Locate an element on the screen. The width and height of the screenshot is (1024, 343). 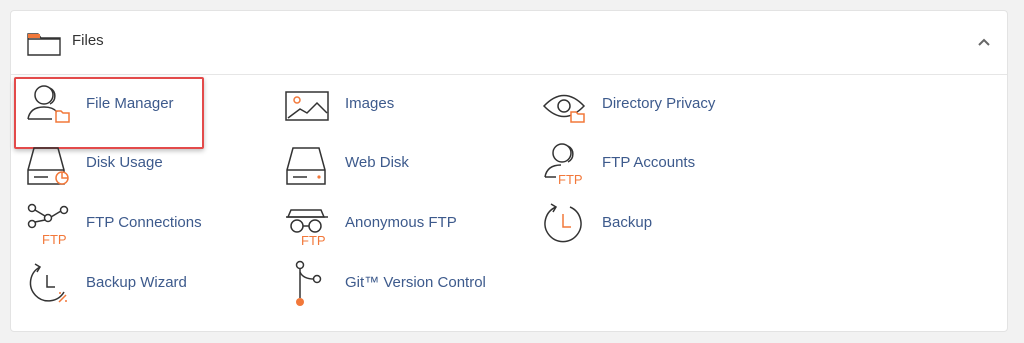
collapse-button is located at coordinates (985, 42).